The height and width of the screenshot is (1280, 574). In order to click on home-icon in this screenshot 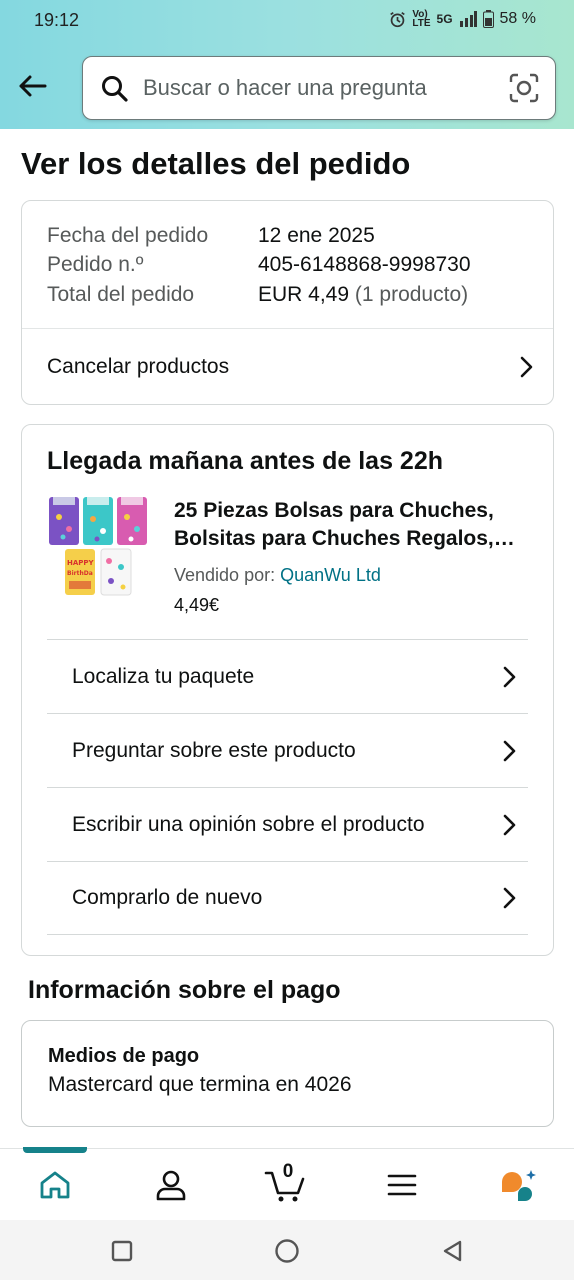, I will do `click(55, 1185)`.